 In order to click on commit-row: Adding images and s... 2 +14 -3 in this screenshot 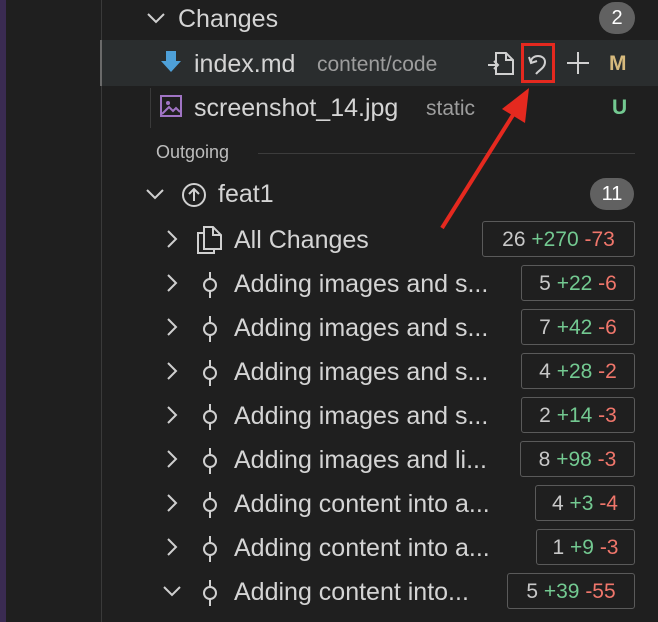, I will do `click(329, 415)`.